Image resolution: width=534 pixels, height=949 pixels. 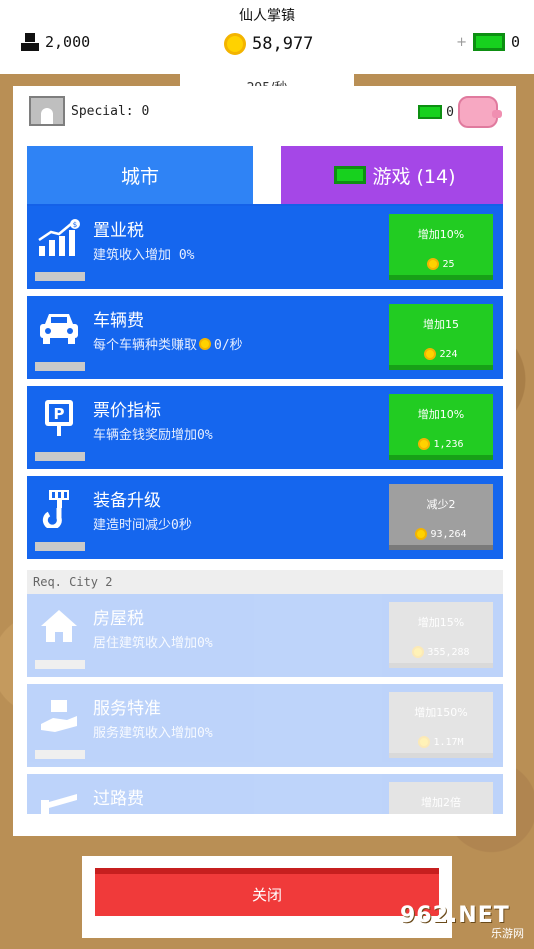 What do you see at coordinates (441, 725) in the screenshot?
I see `buy-button: 增加150% 1.17M` at bounding box center [441, 725].